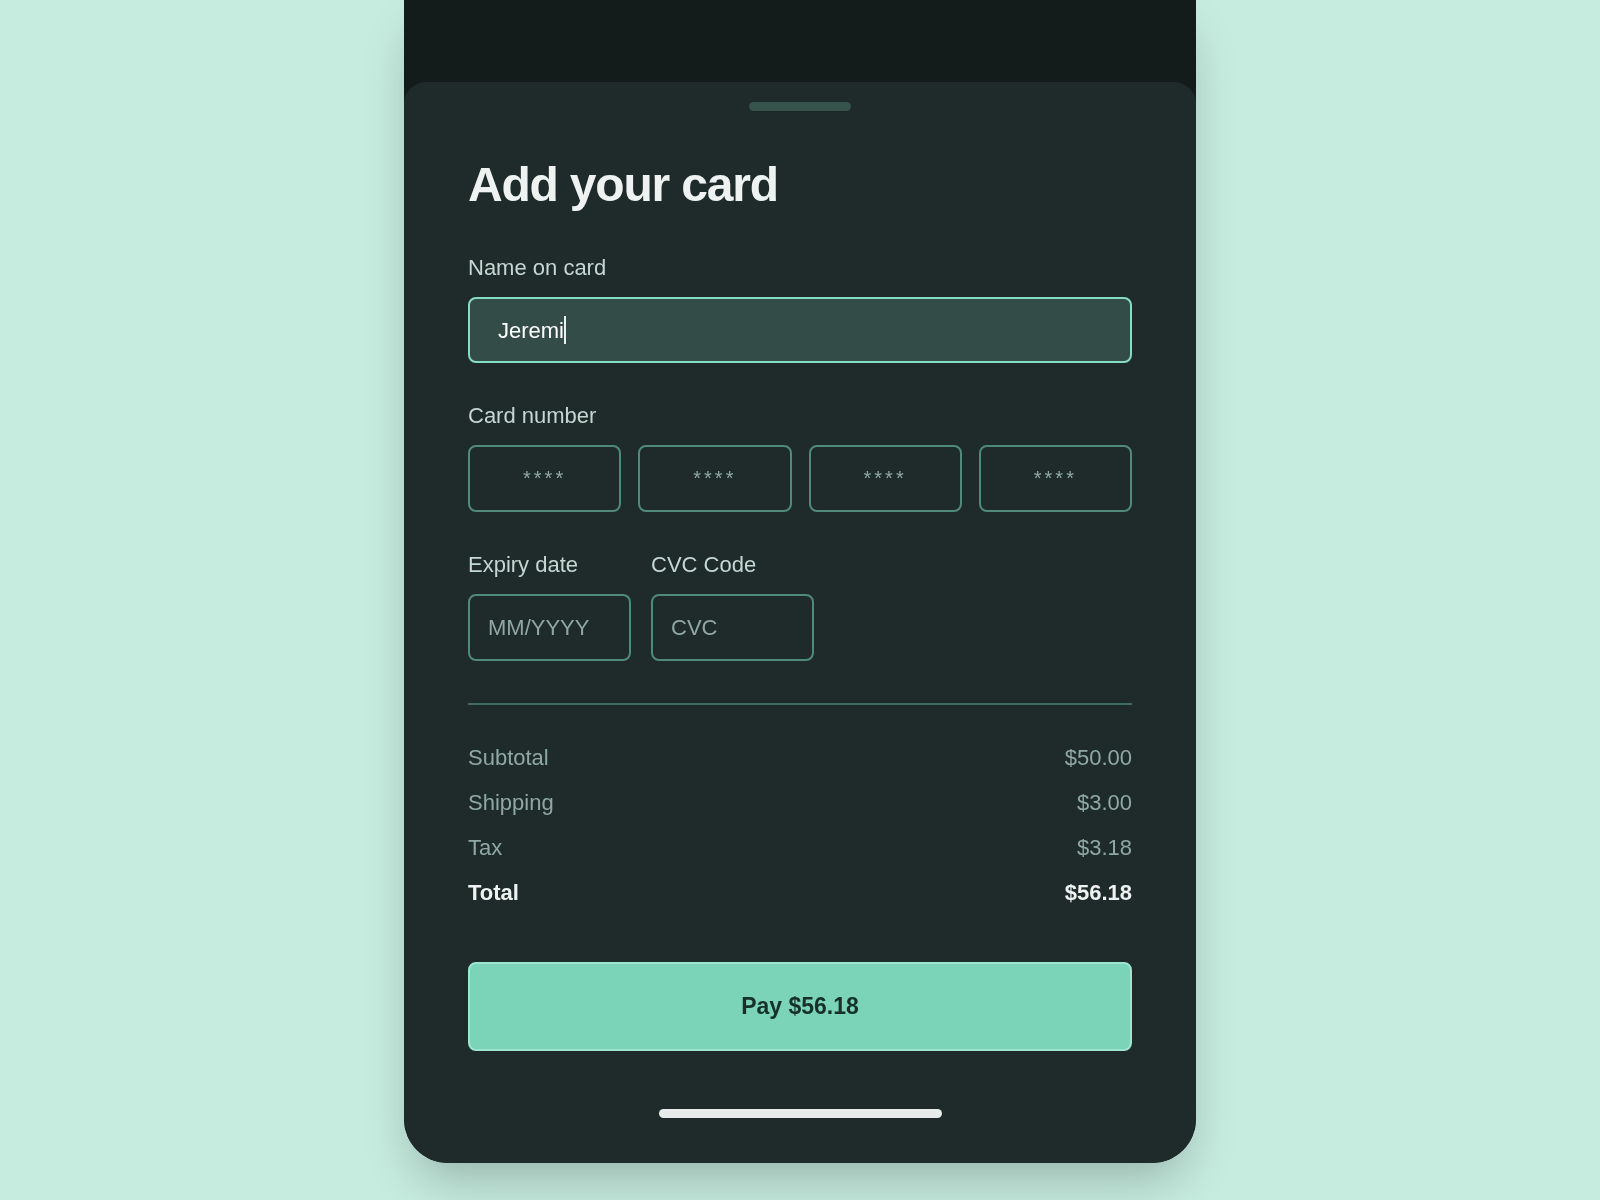  What do you see at coordinates (1104, 848) in the screenshot?
I see `summary-amount: $3.18` at bounding box center [1104, 848].